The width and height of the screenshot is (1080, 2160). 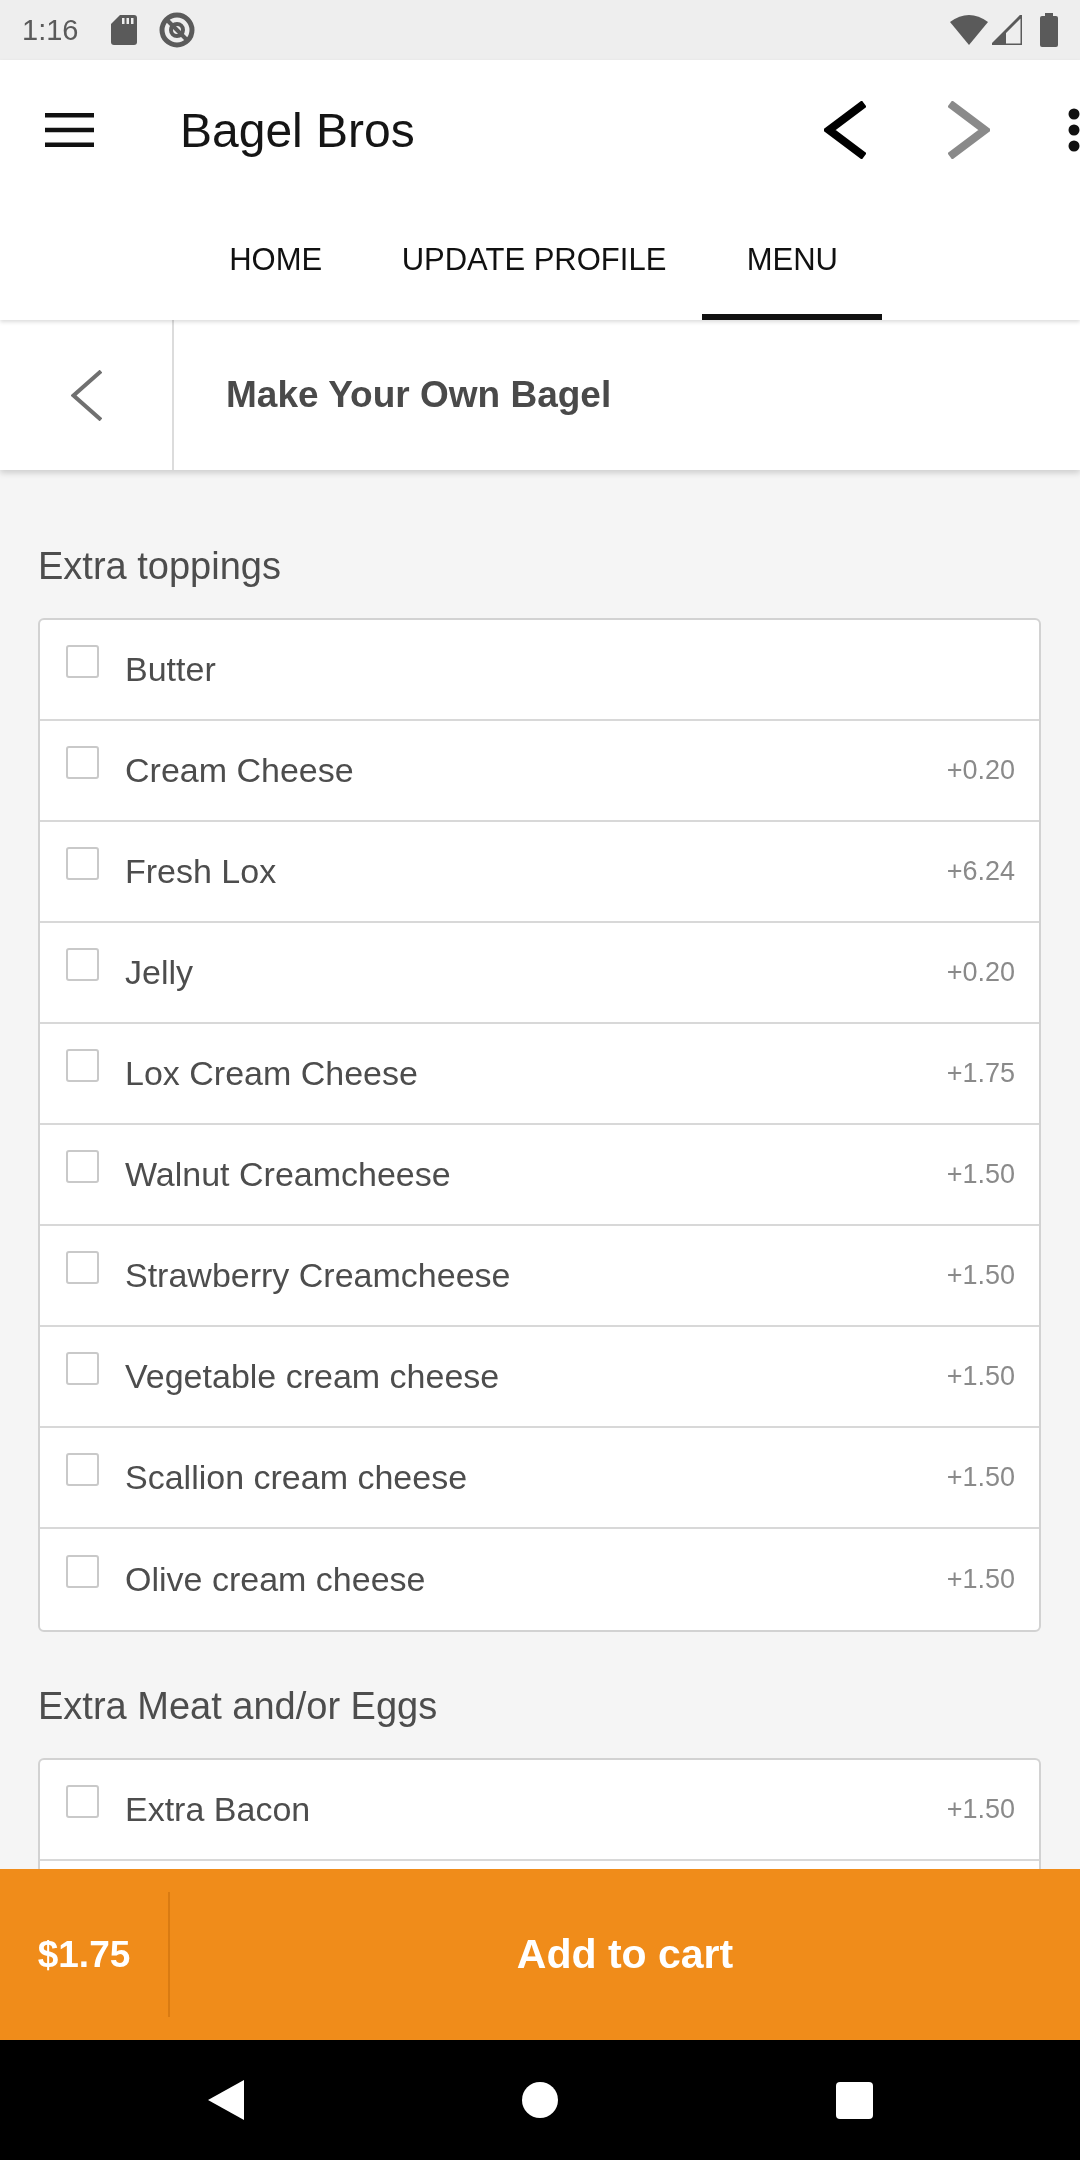 I want to click on status-time: 1:16, so click(x=50, y=30).